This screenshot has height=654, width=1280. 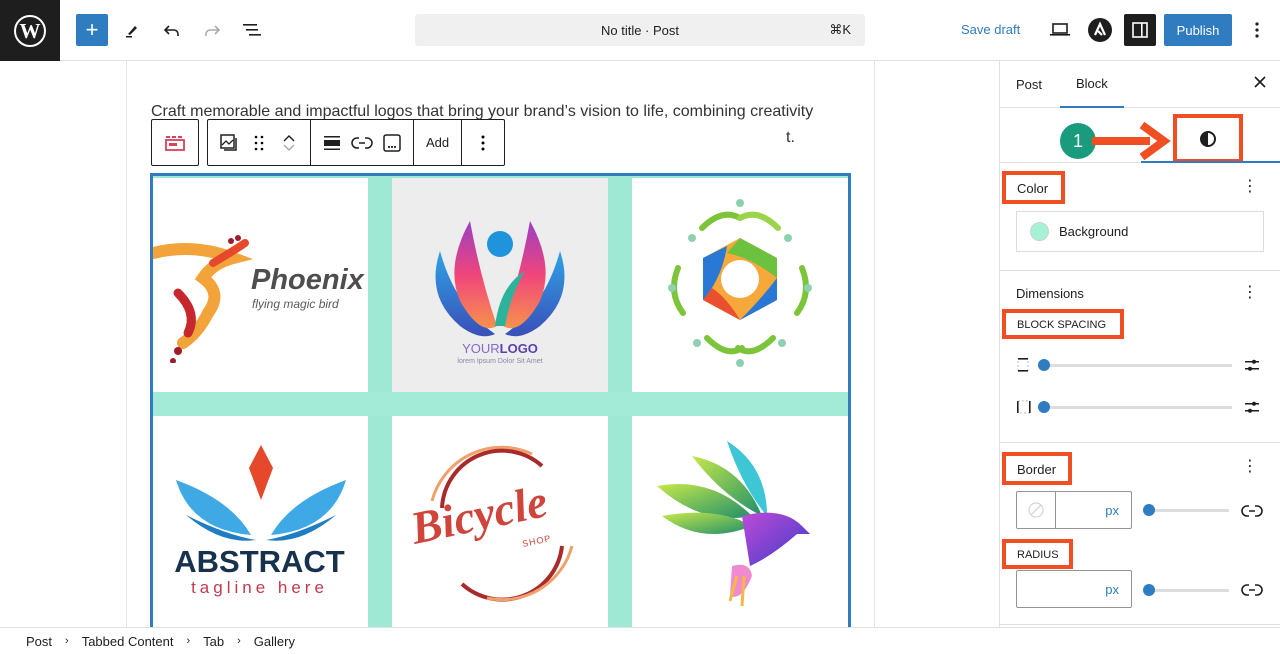 What do you see at coordinates (1250, 293) in the screenshot?
I see `dimensions-options-button: ⋮` at bounding box center [1250, 293].